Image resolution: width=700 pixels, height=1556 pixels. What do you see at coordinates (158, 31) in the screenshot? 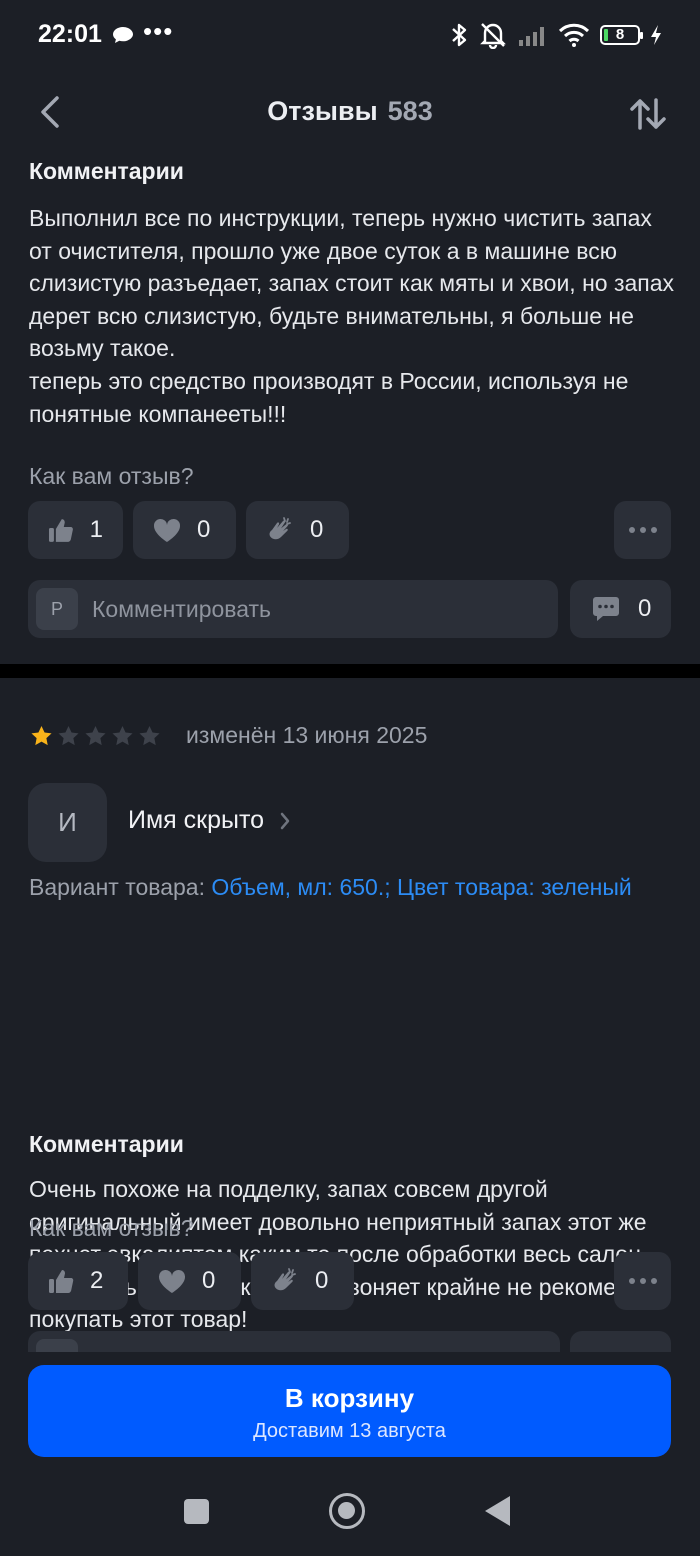
I see `more-notifications-icon: •••` at bounding box center [158, 31].